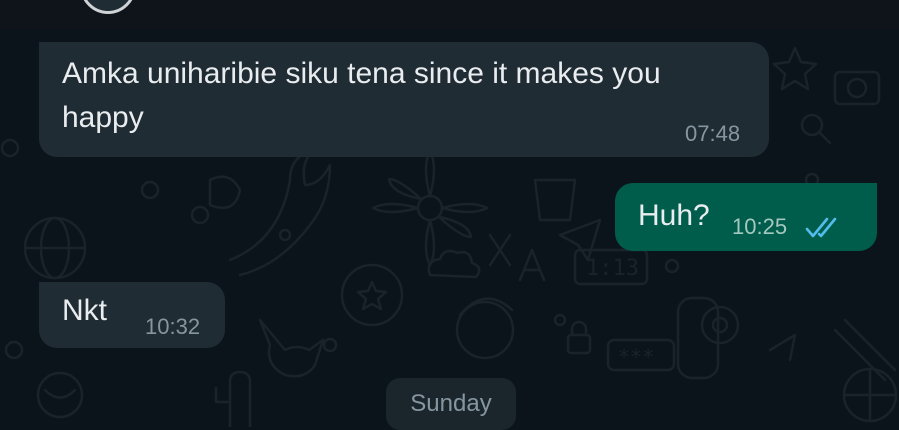 Image resolution: width=899 pixels, height=430 pixels. I want to click on message-timestamp: 10:32, so click(173, 326).